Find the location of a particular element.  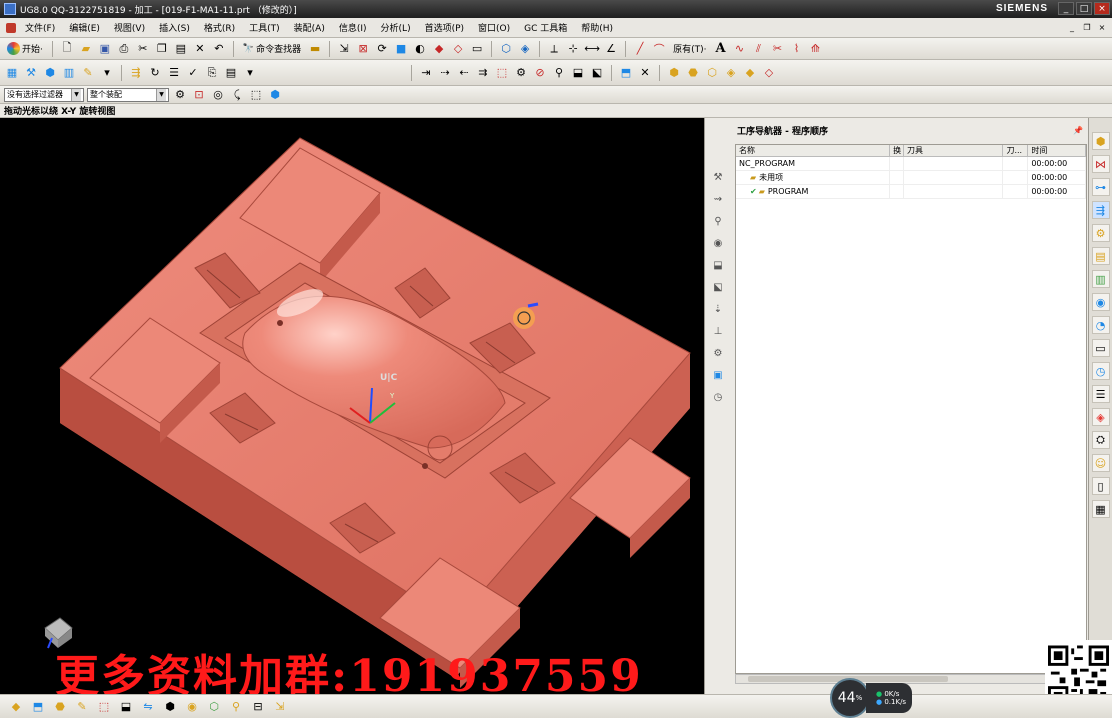

menu-preferences: 首选项(P) is located at coordinates (444, 27).